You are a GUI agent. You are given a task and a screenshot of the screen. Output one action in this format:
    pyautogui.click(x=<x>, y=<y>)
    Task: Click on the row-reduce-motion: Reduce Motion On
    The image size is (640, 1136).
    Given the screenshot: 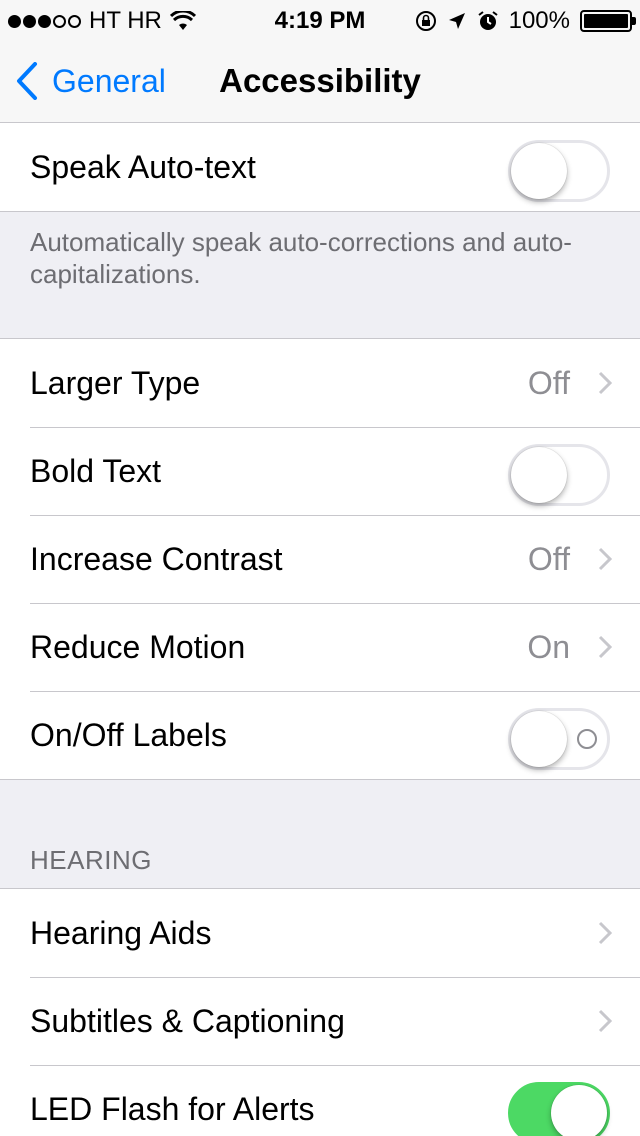 What is the action you would take?
    pyautogui.click(x=320, y=647)
    